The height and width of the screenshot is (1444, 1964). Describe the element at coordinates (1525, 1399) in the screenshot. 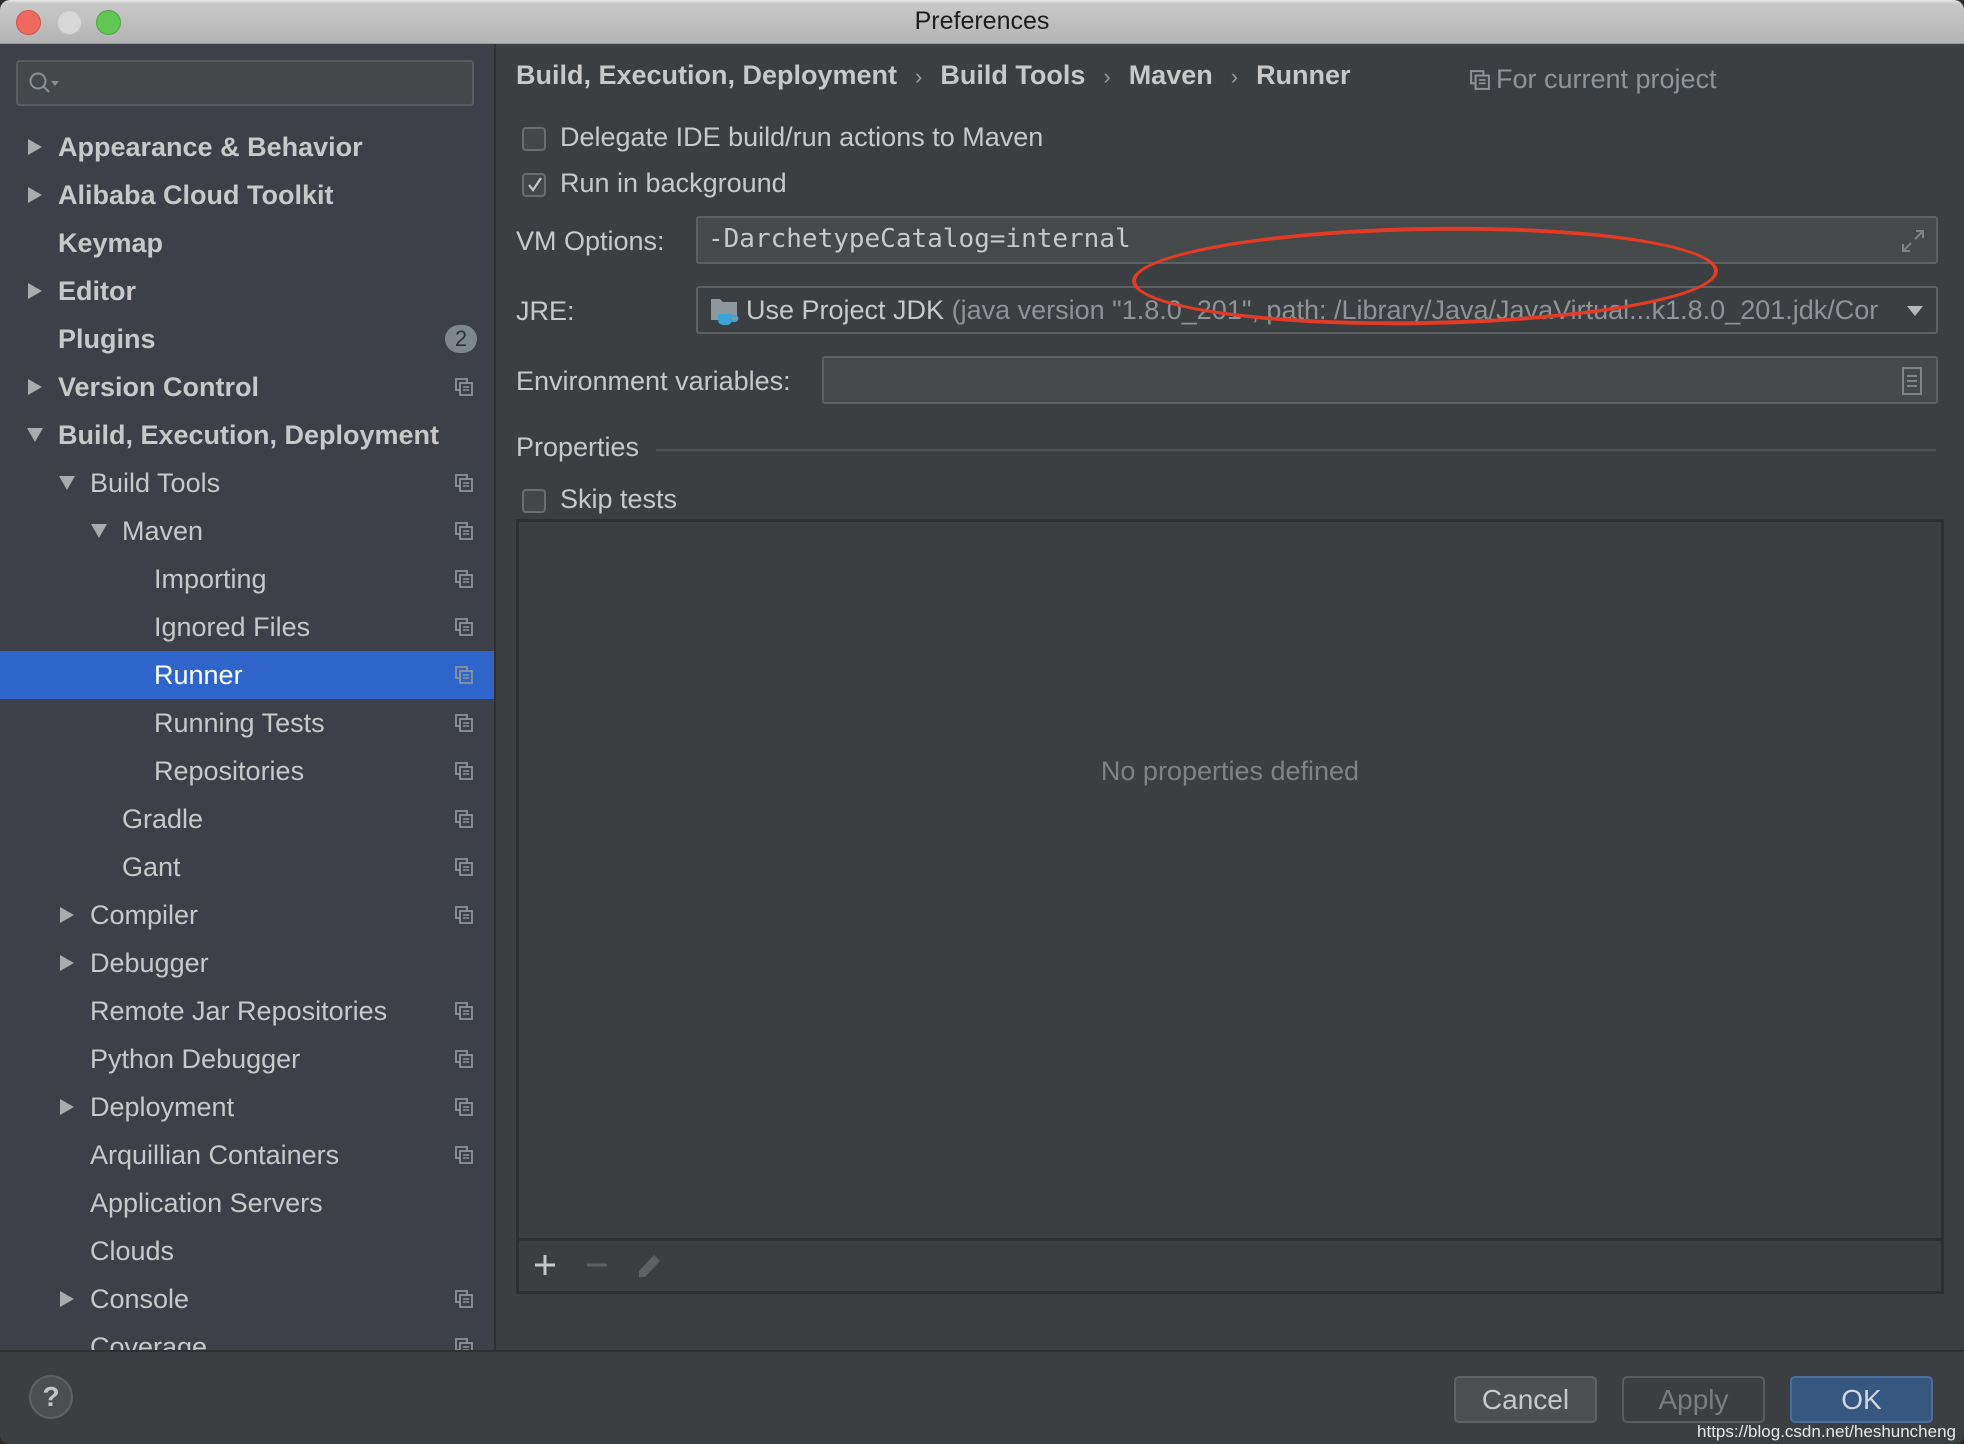

I see `cancel-button: Cancel` at that location.